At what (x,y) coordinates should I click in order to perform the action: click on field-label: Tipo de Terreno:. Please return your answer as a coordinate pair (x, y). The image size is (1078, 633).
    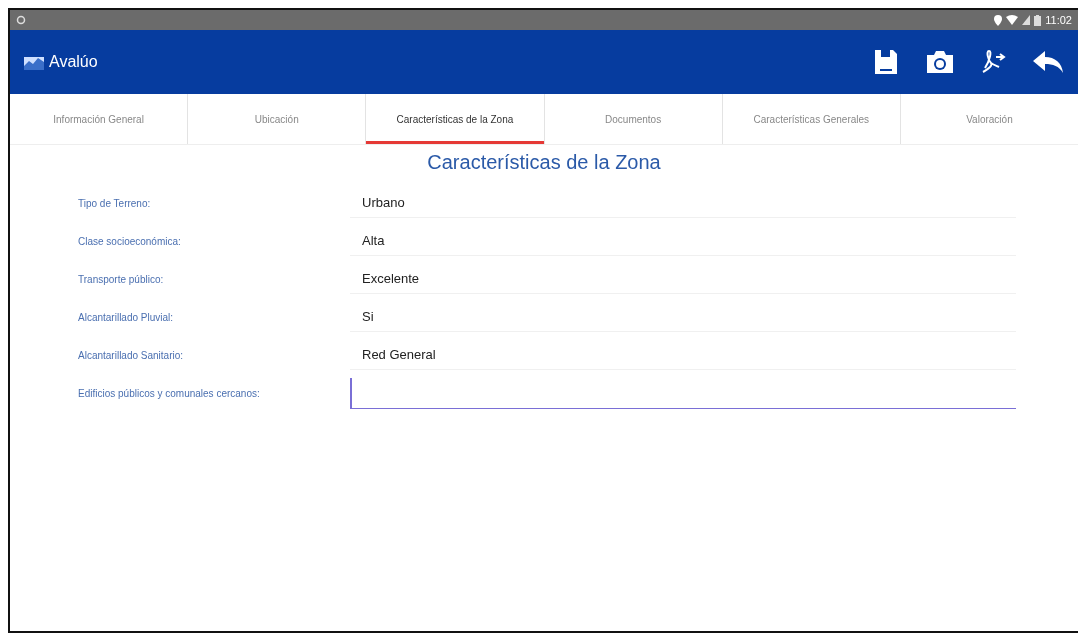
    Looking at the image, I should click on (115, 203).